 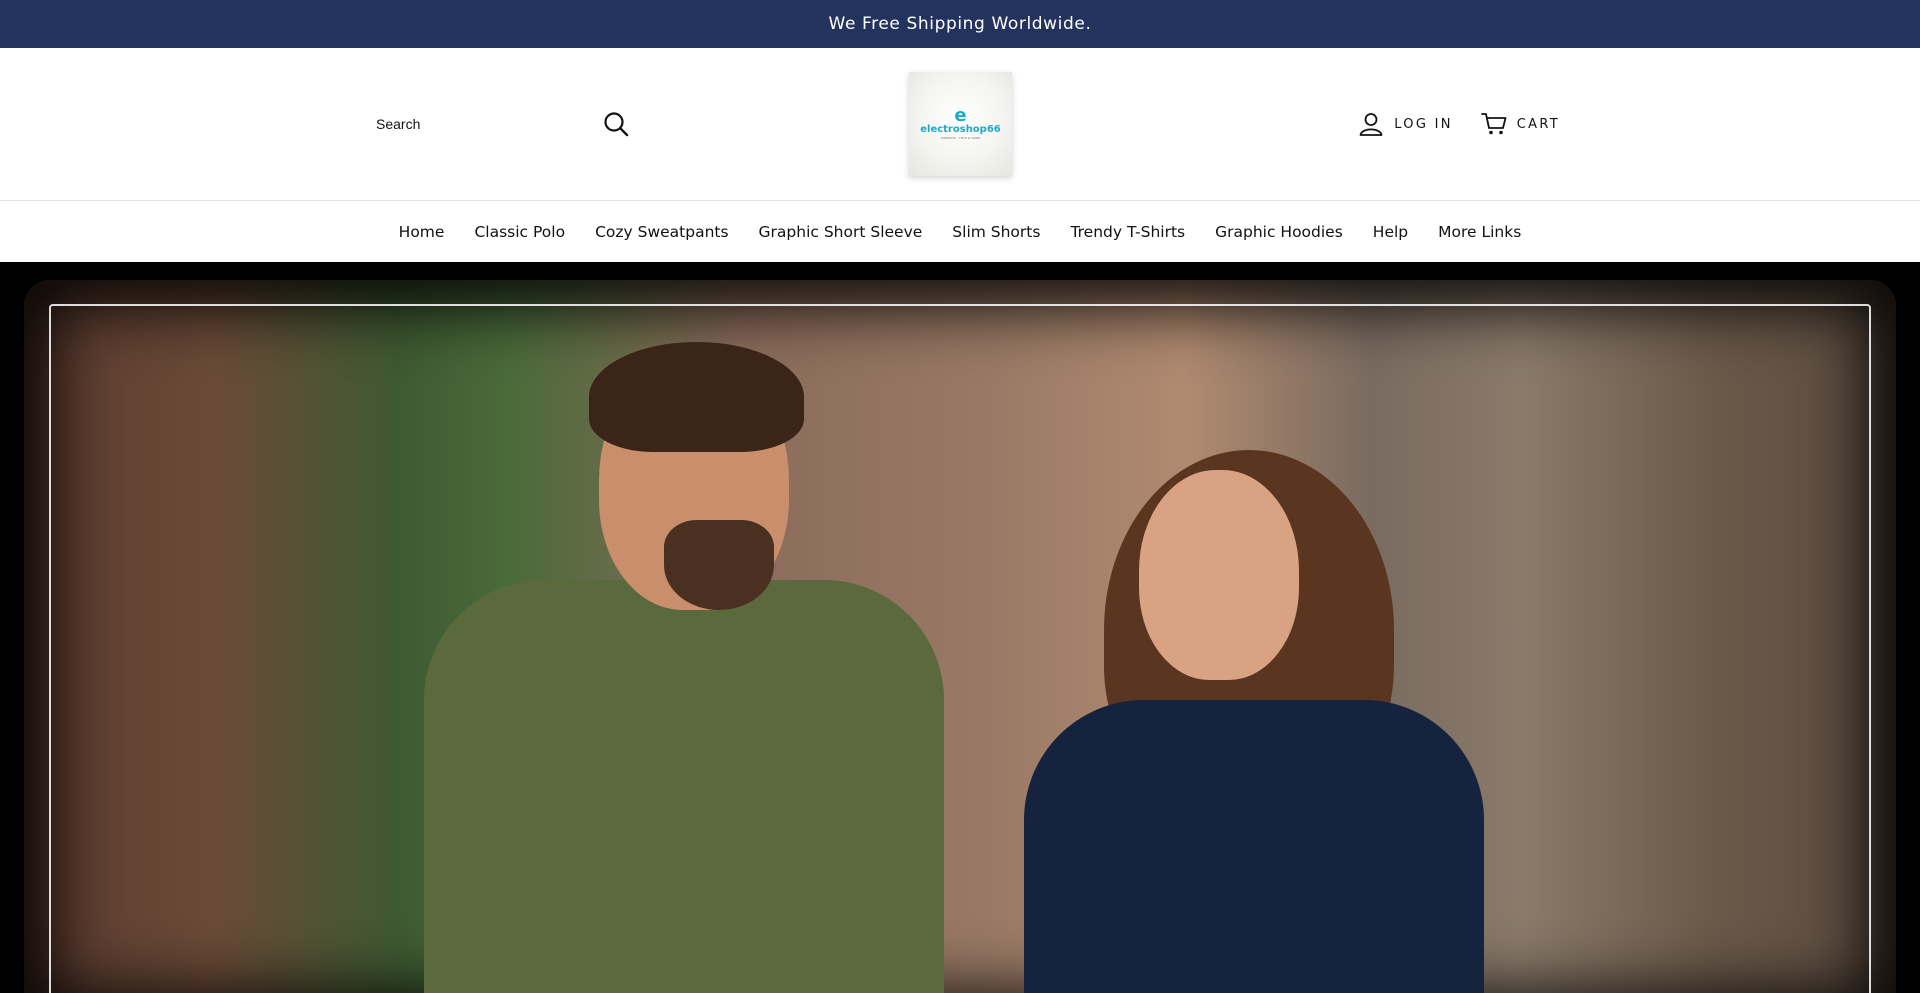 I want to click on nav-item-trendy-t-shirts: Trendy T-Shirts, so click(x=1127, y=232).